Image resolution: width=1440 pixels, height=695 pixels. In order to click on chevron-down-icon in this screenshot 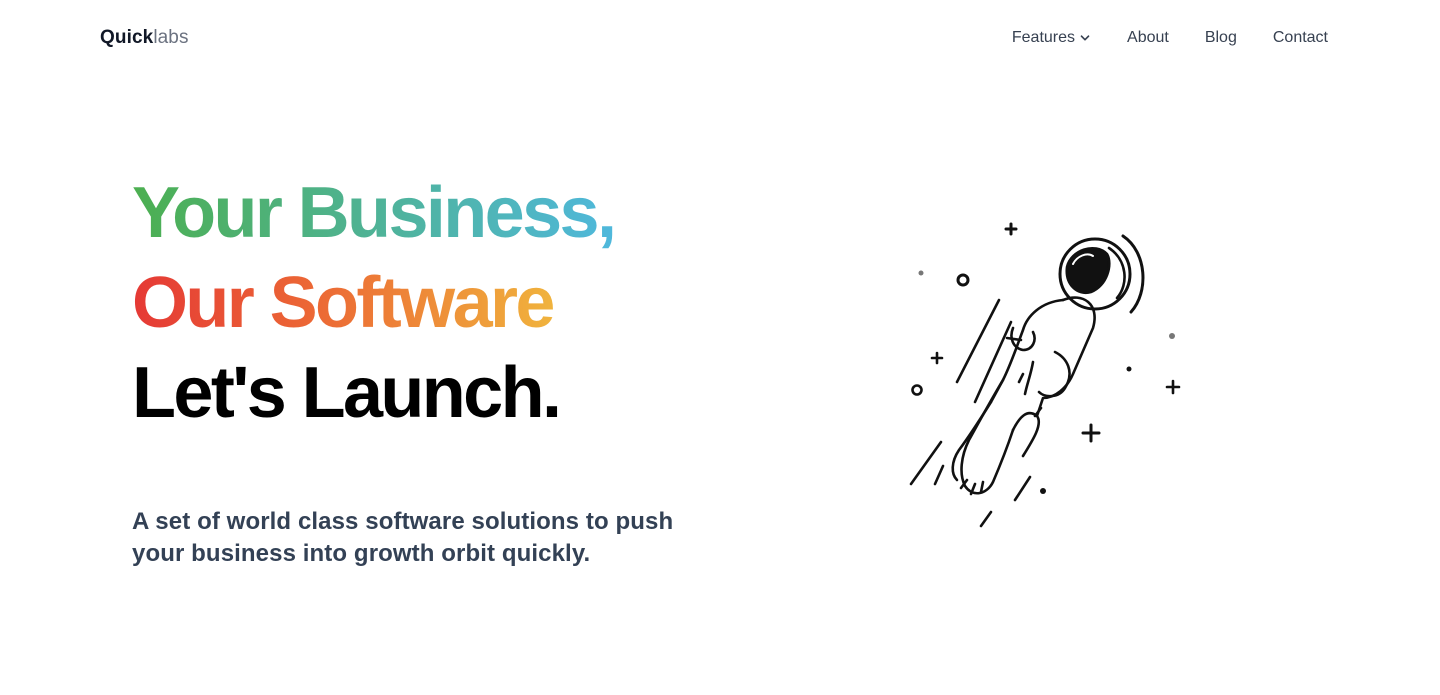, I will do `click(1085, 38)`.